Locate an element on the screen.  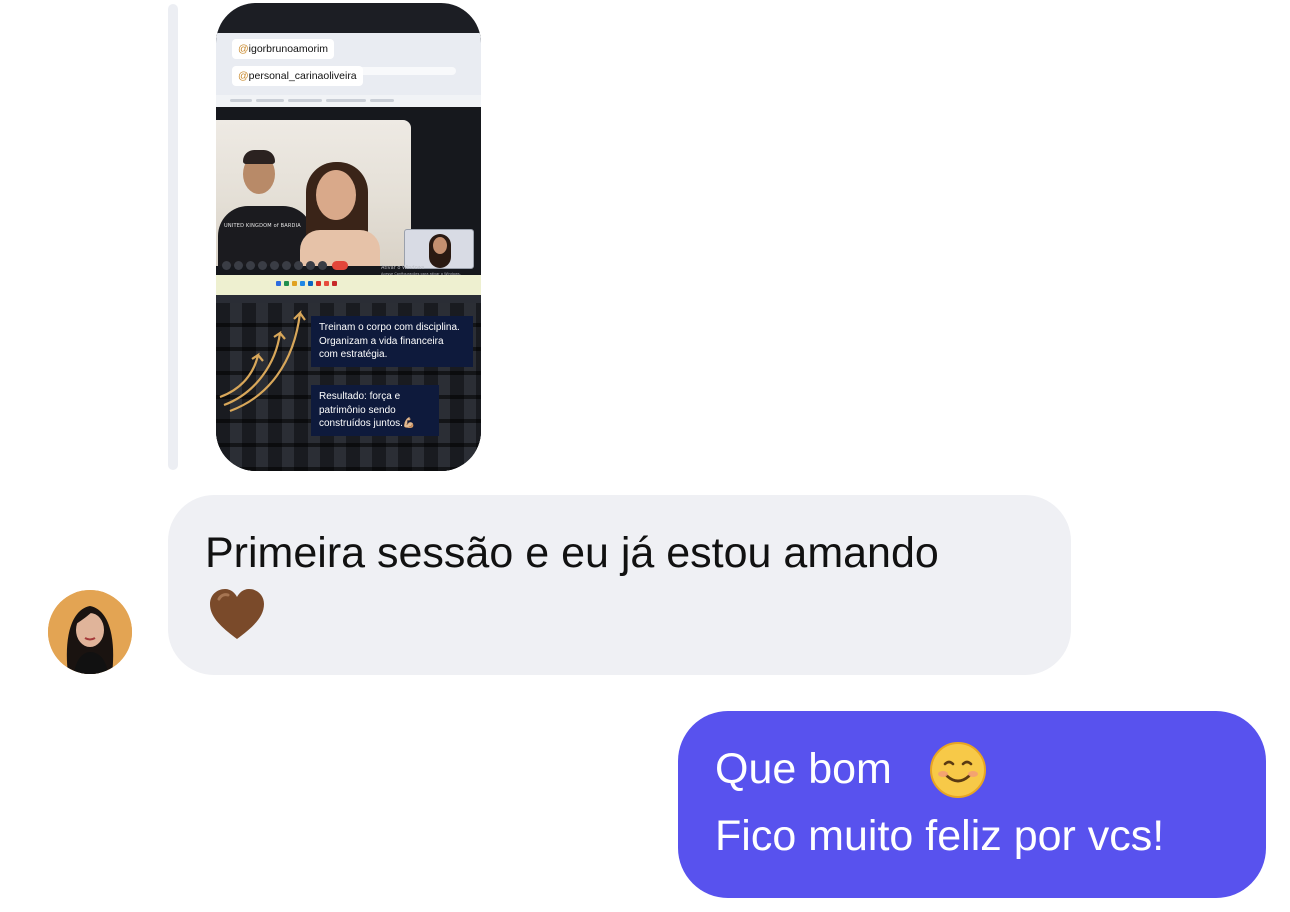
end-call-icon is located at coordinates (340, 265).